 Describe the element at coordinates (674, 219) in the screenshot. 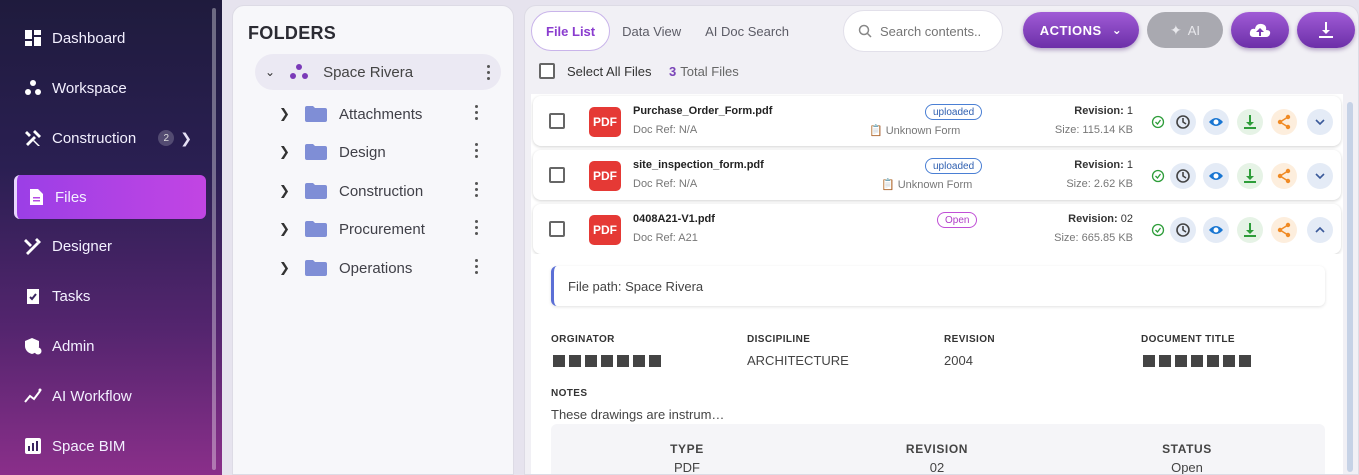

I see `file-name: 0408A21-V1.pdf` at that location.